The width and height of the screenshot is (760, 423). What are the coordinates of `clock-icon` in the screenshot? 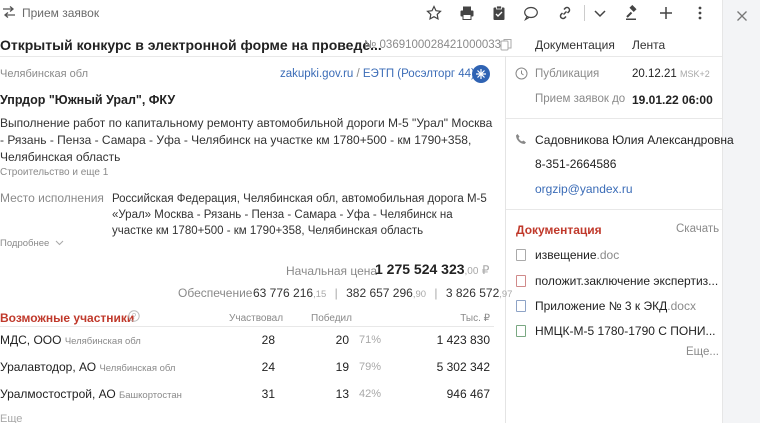 It's located at (521, 75).